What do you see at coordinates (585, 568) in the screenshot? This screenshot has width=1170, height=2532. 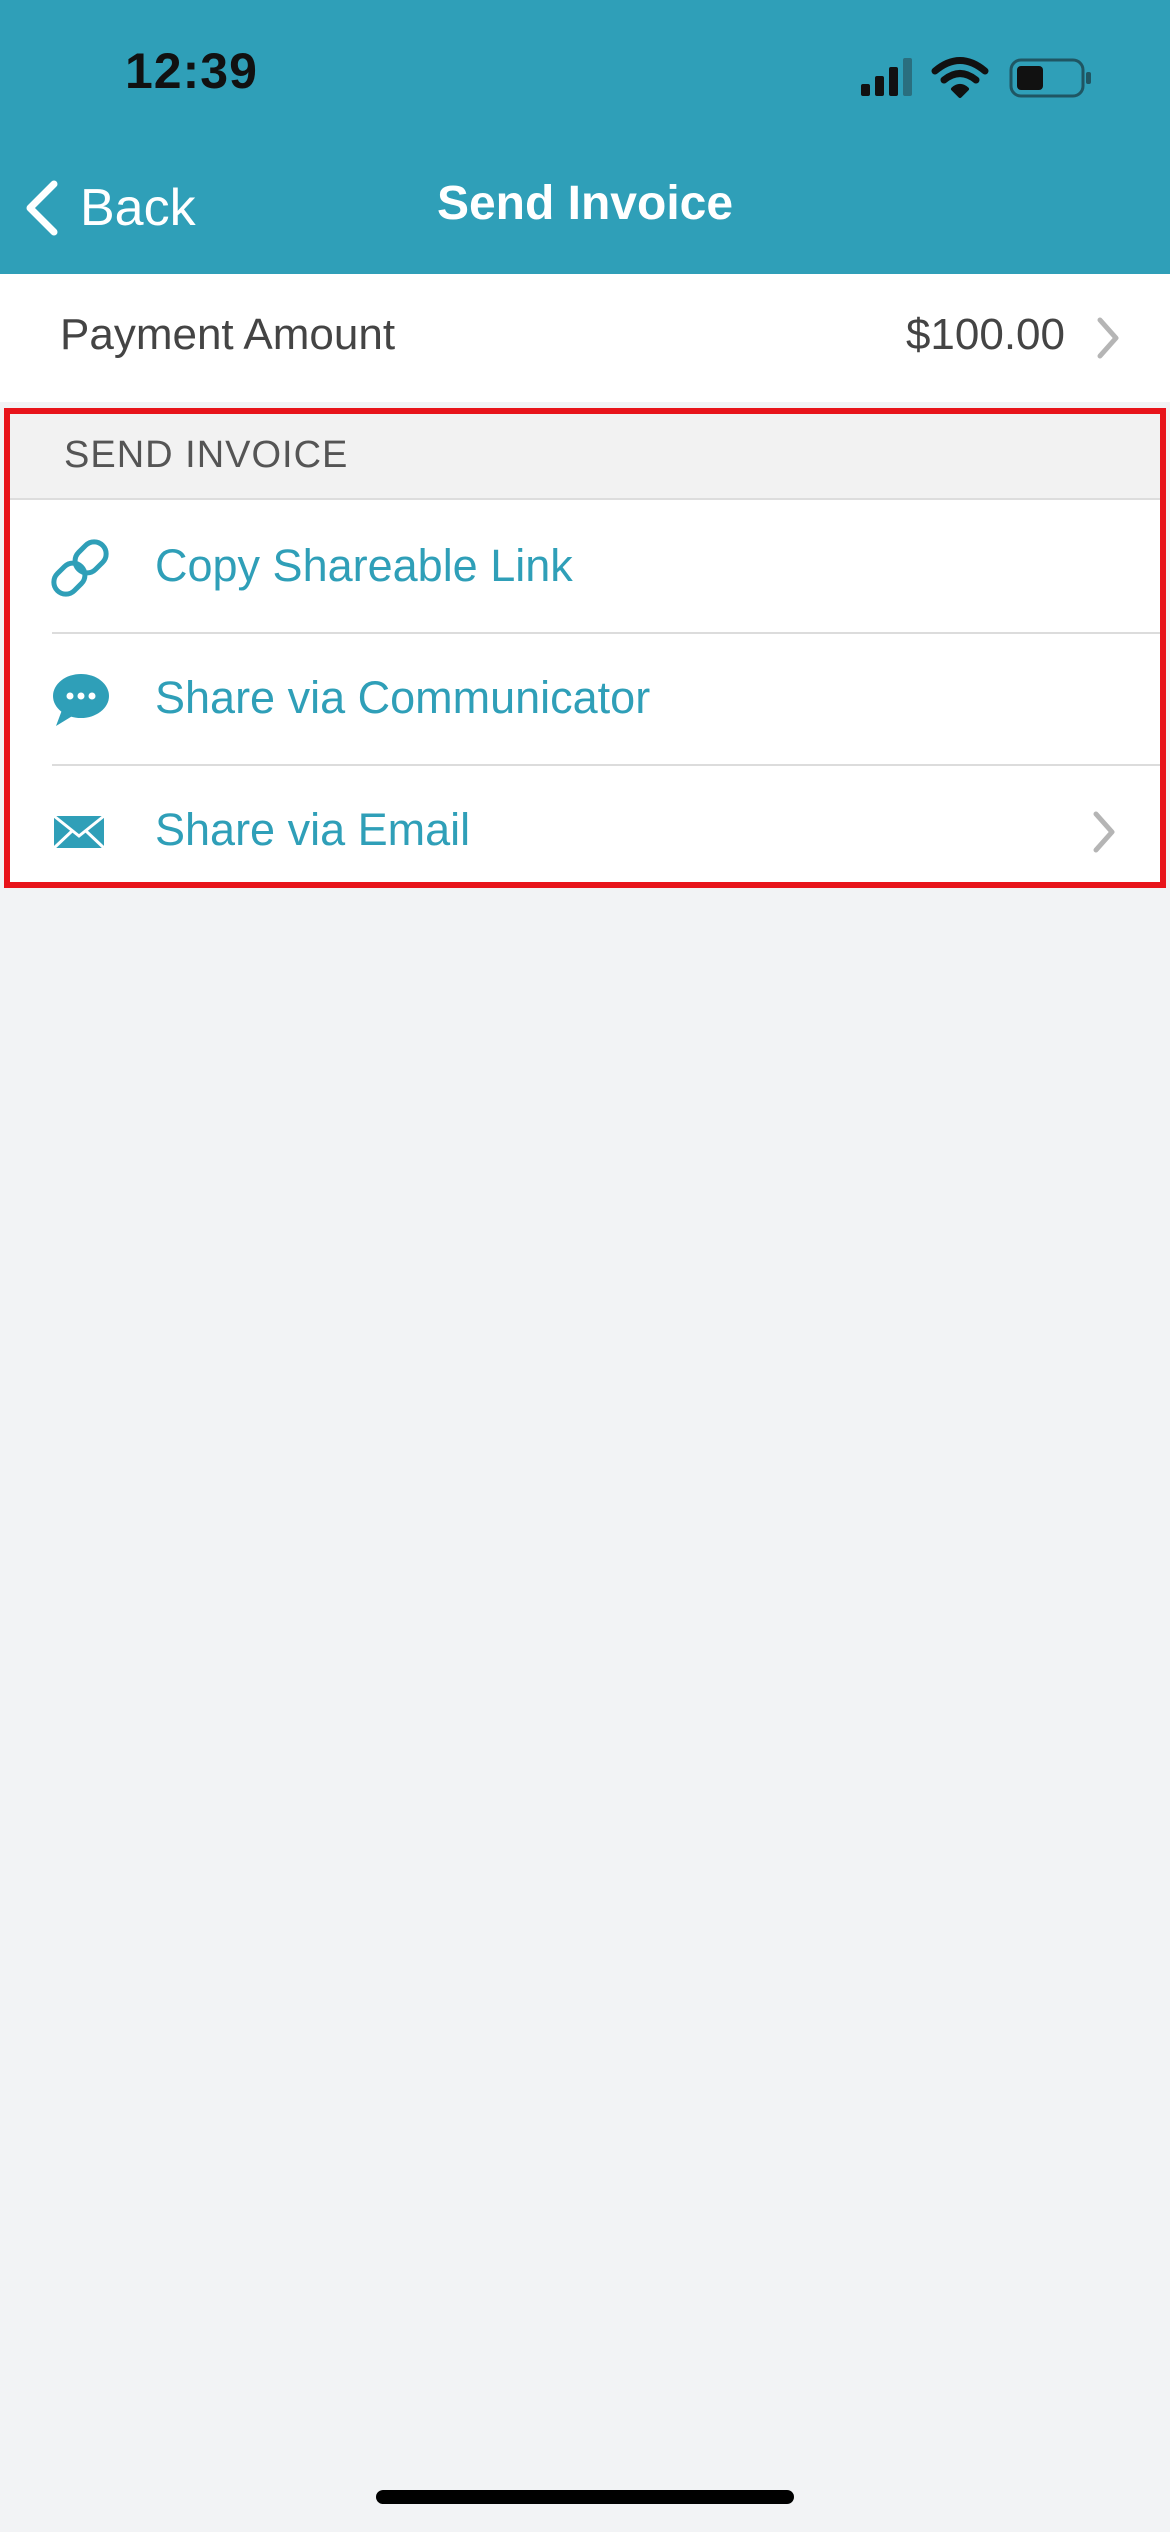 I see `copy-shareable-link-row: Copy Shareable Link` at bounding box center [585, 568].